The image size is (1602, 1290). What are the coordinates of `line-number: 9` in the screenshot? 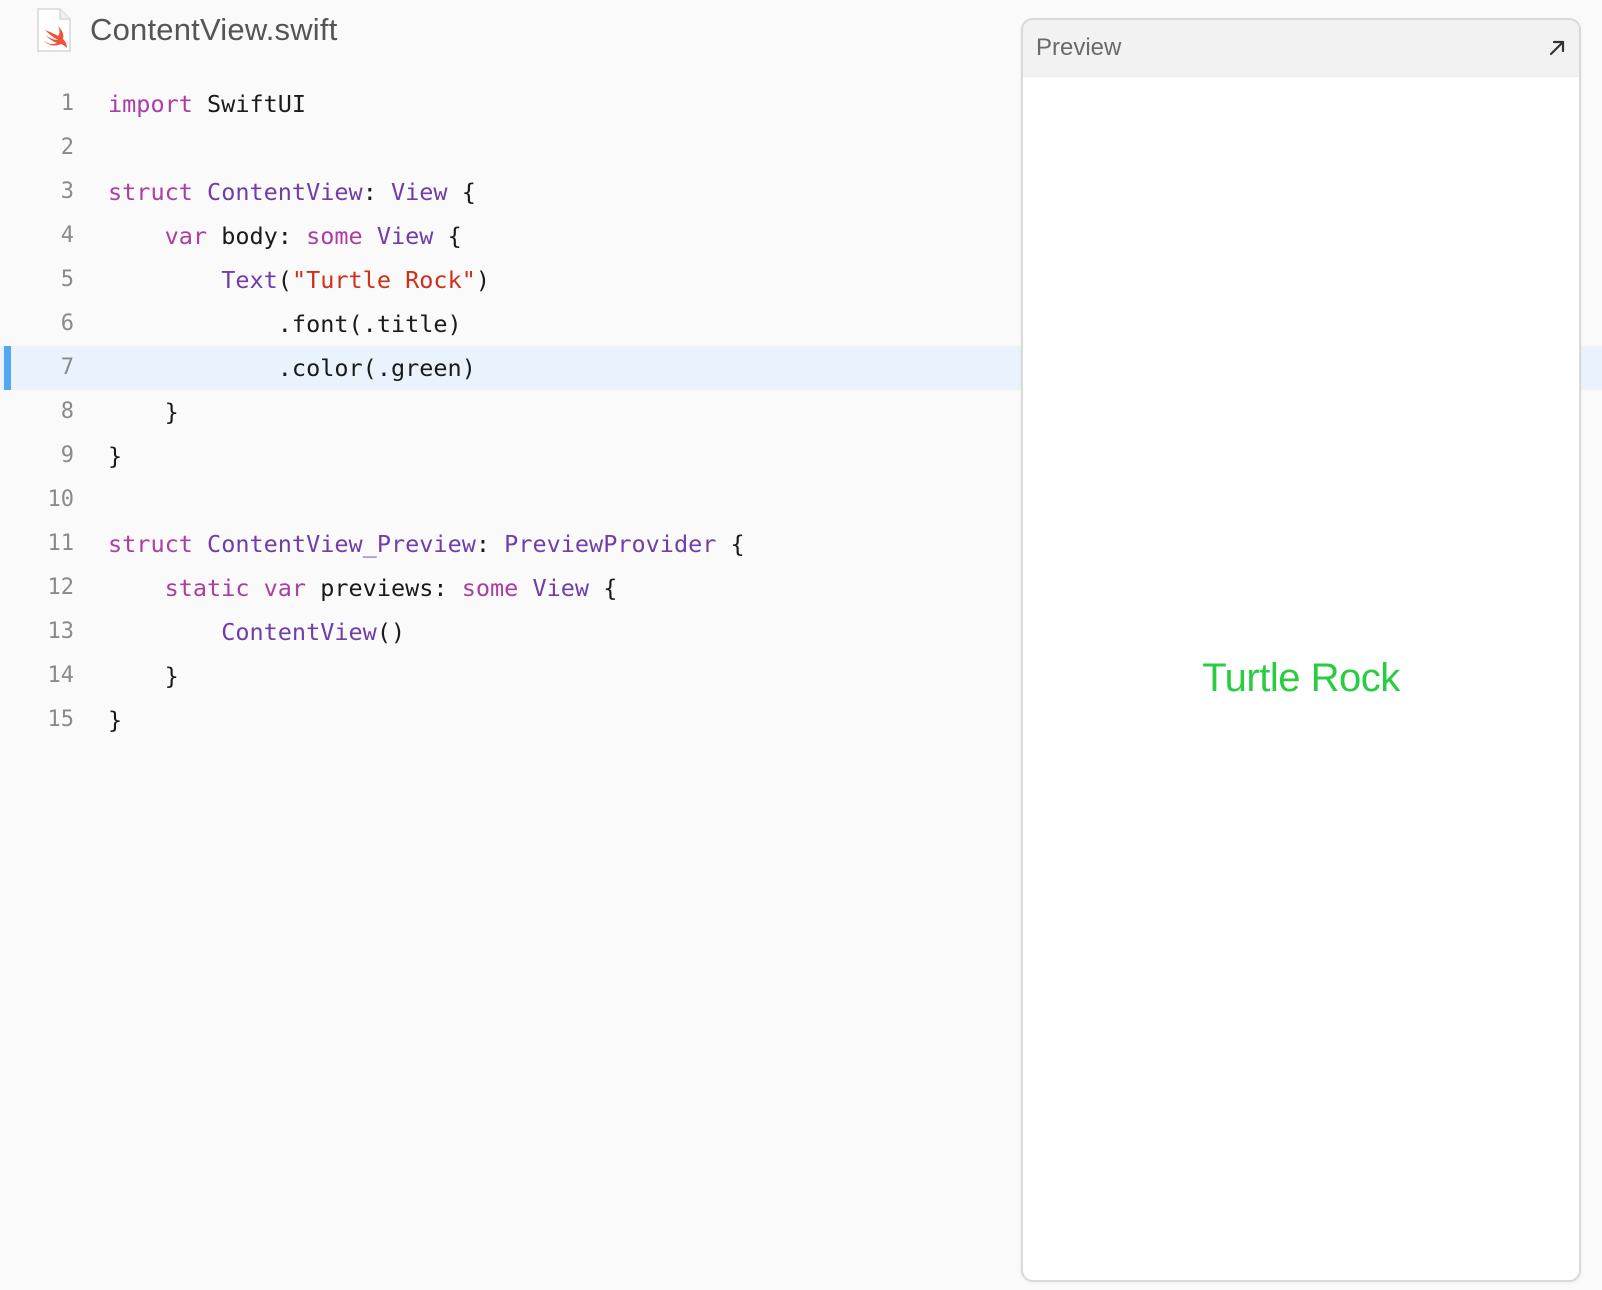 It's located at (67, 455).